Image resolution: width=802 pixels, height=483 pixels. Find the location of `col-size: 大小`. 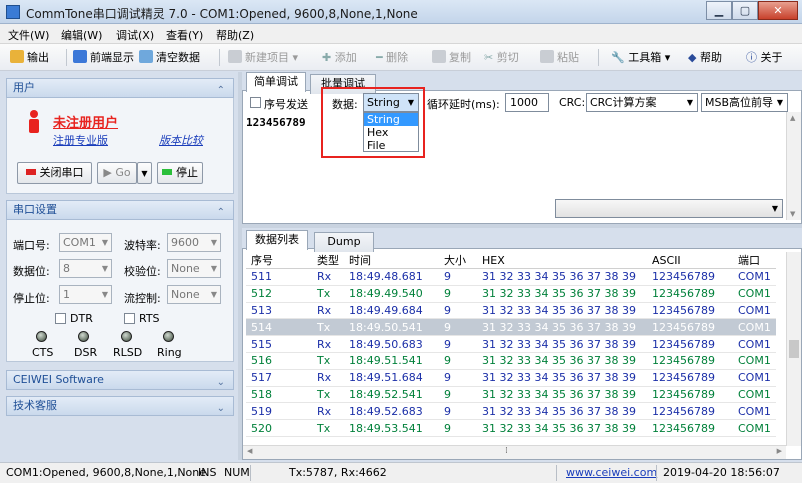

col-size: 大小 is located at coordinates (458, 260).